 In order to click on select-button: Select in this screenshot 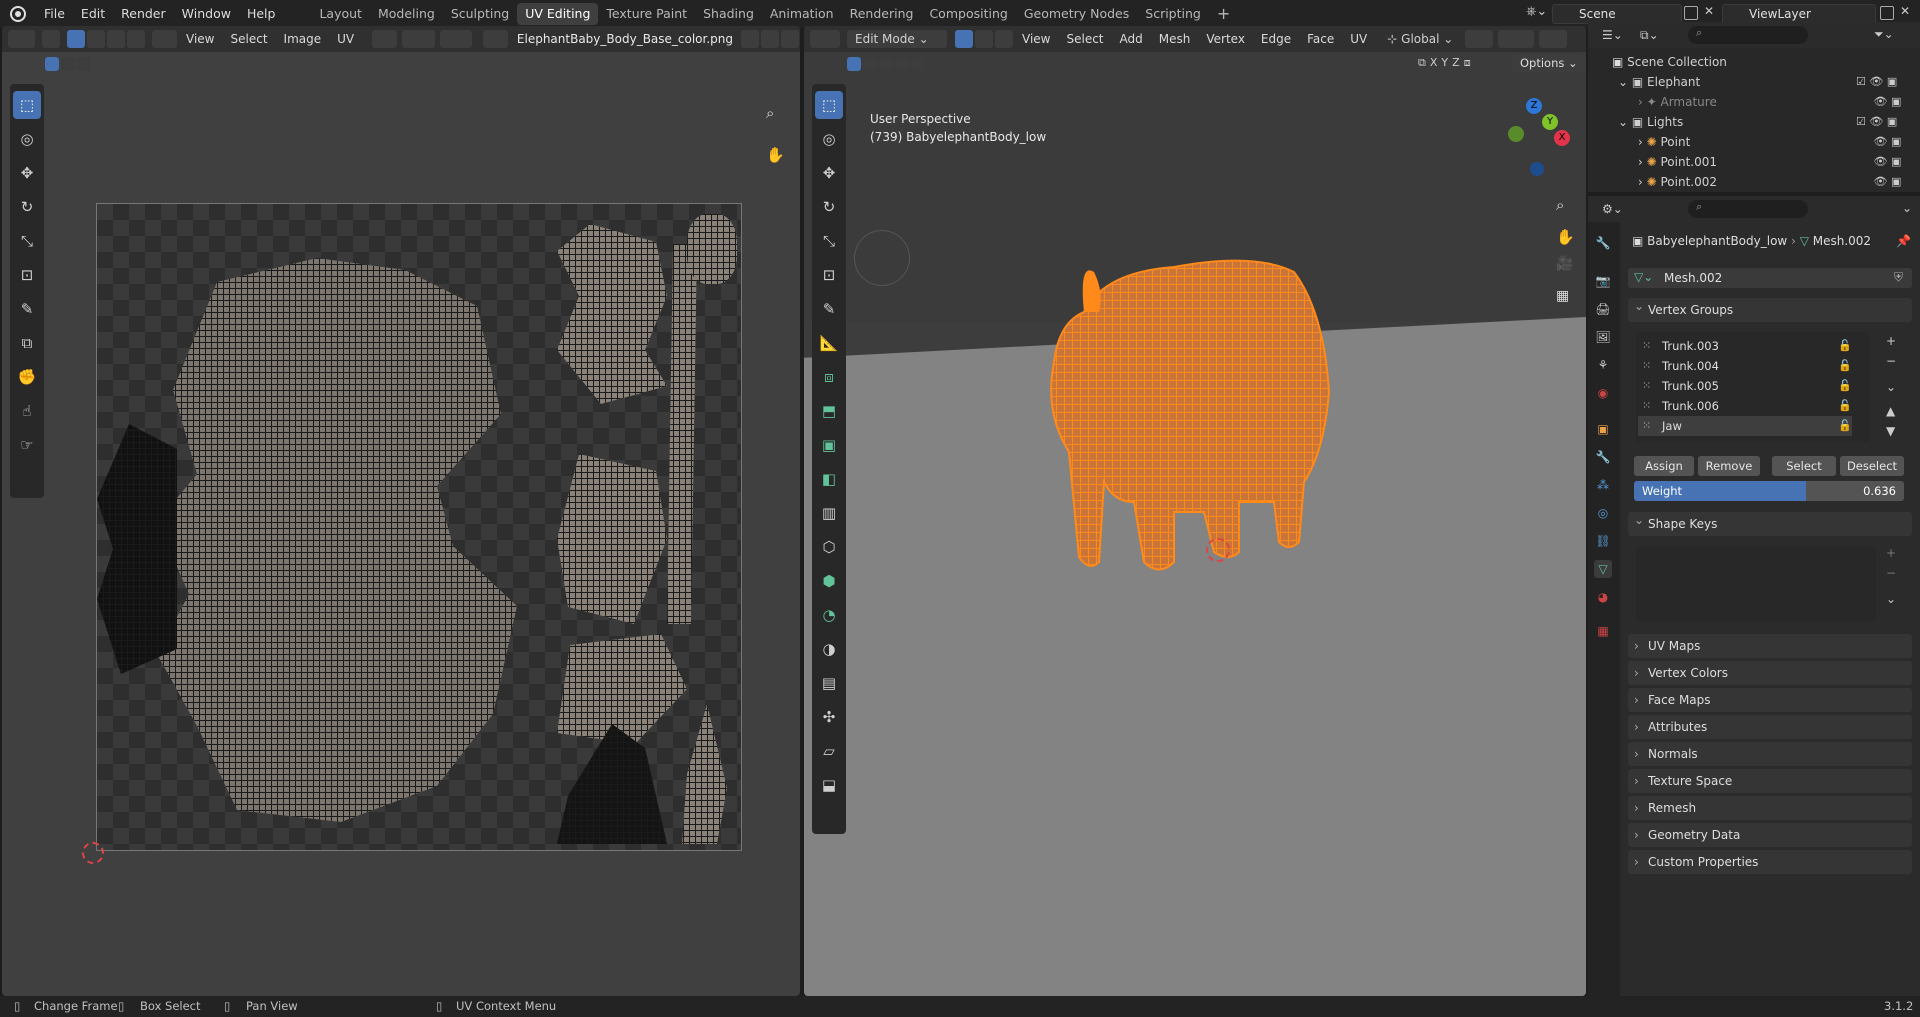, I will do `click(1804, 466)`.